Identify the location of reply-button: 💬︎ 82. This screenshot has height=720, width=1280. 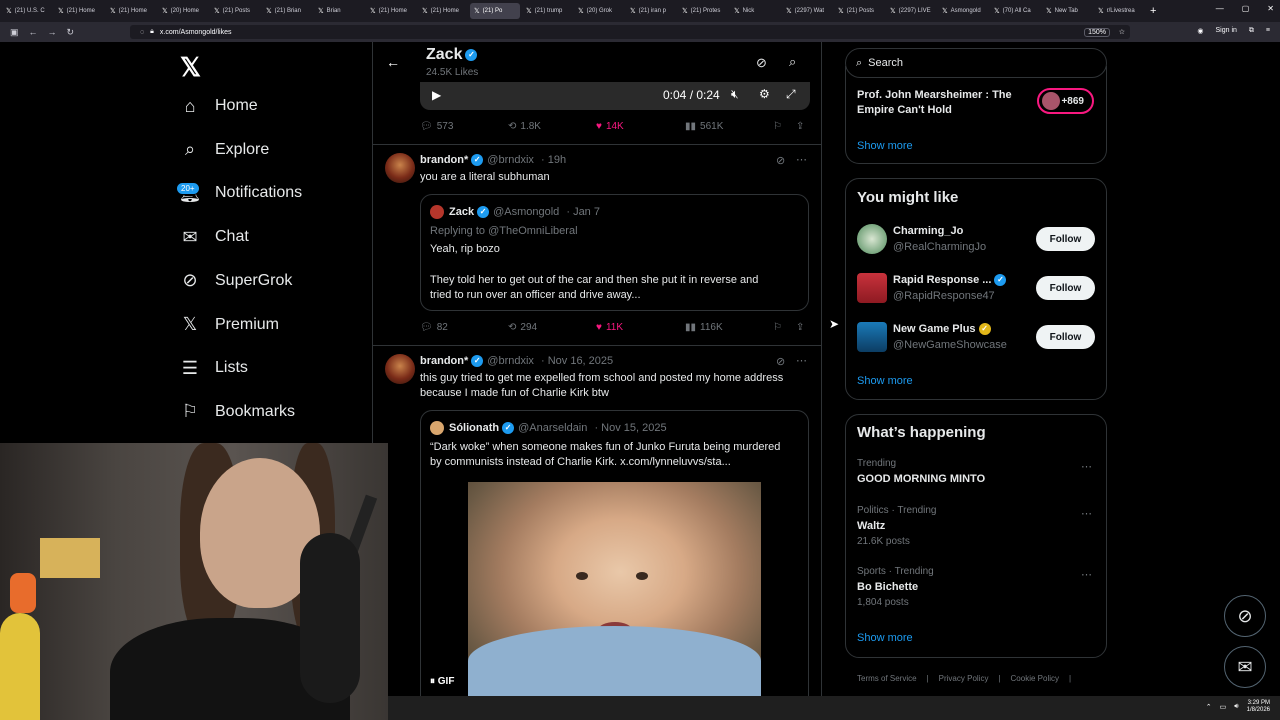
(434, 327).